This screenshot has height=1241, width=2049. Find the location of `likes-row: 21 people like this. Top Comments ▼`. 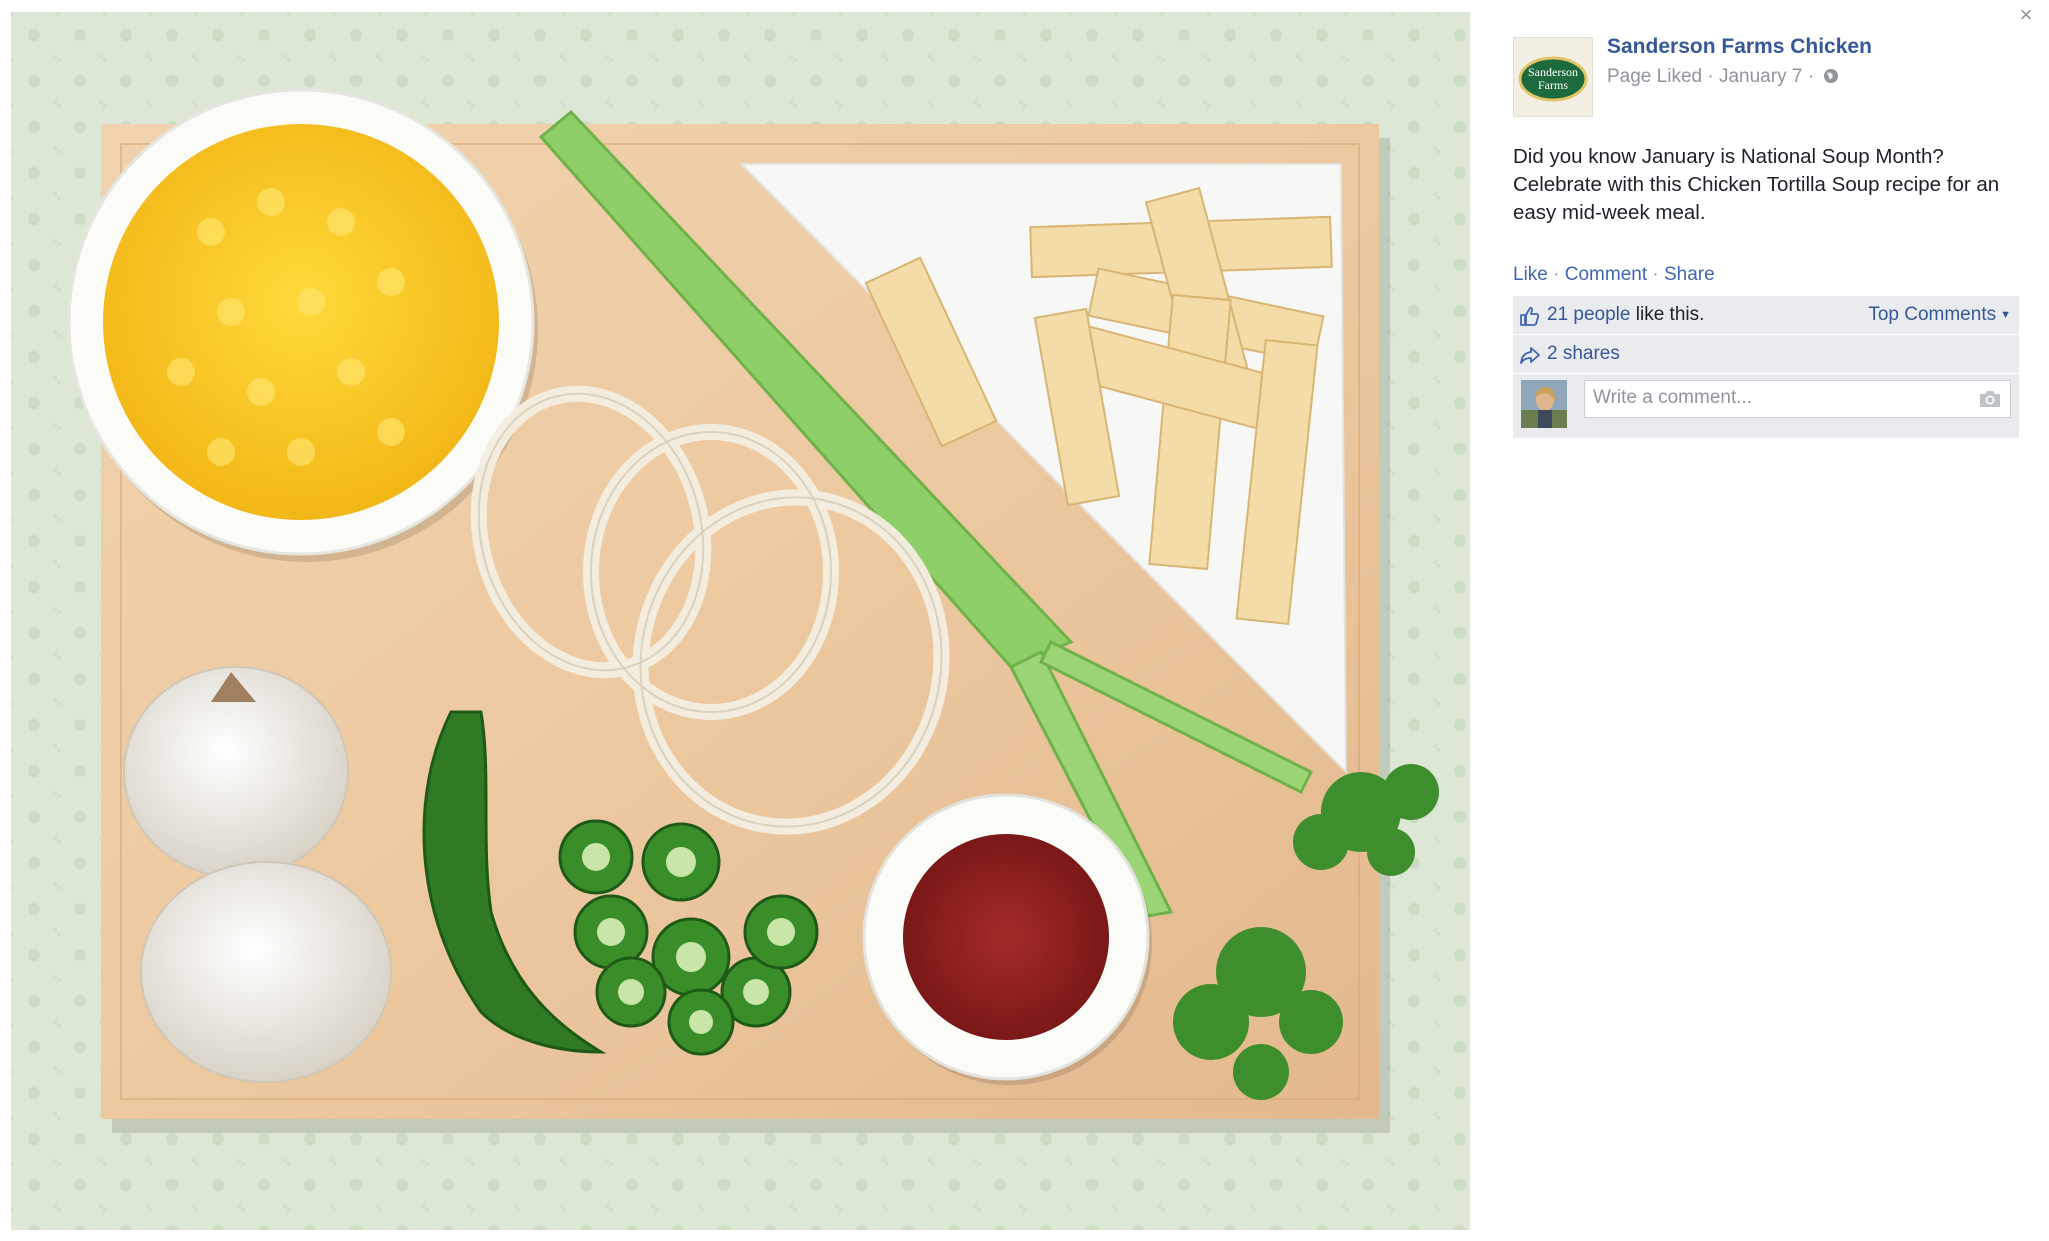

likes-row: 21 people like this. Top Comments ▼ is located at coordinates (1766, 315).